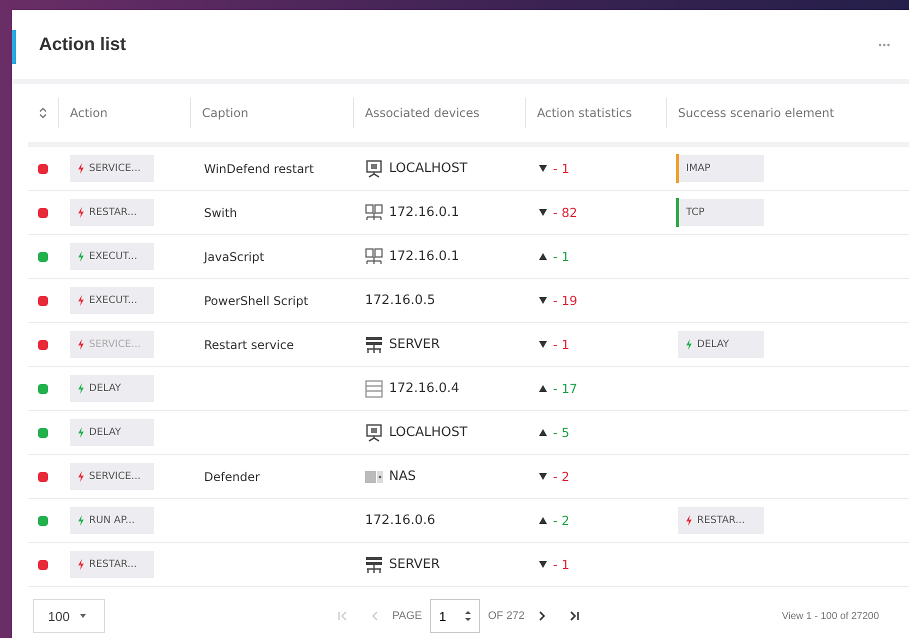 The width and height of the screenshot is (909, 638). What do you see at coordinates (455, 616) in the screenshot?
I see `page-input: 1` at bounding box center [455, 616].